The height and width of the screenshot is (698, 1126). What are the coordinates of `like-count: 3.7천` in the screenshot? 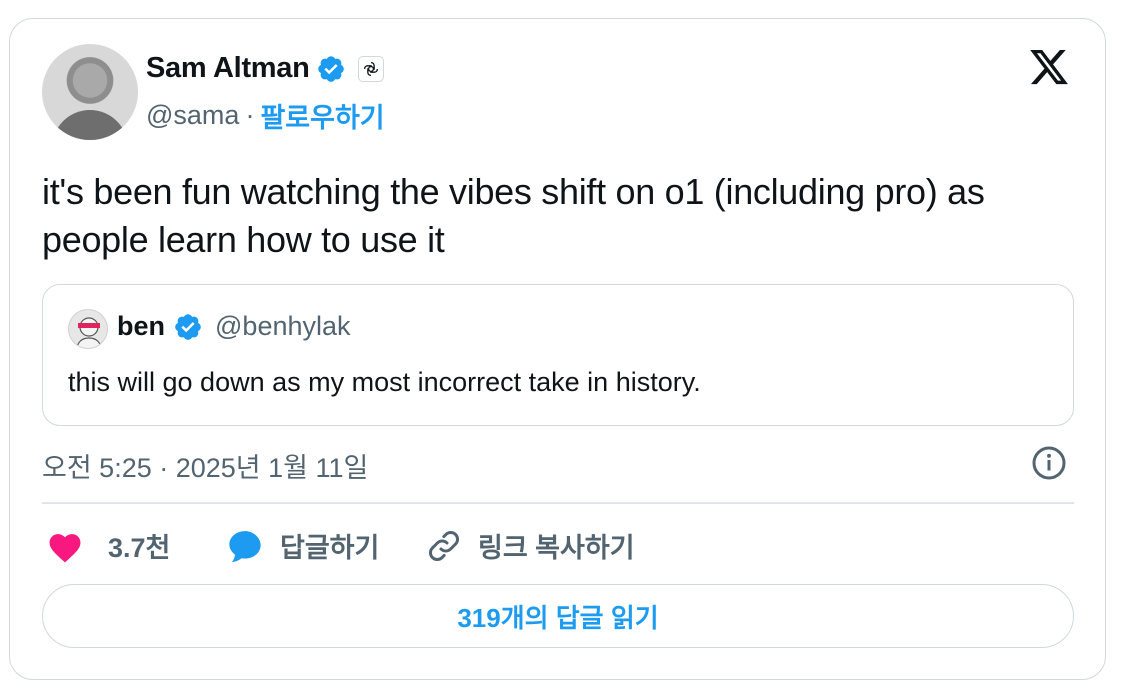 It's located at (139, 548).